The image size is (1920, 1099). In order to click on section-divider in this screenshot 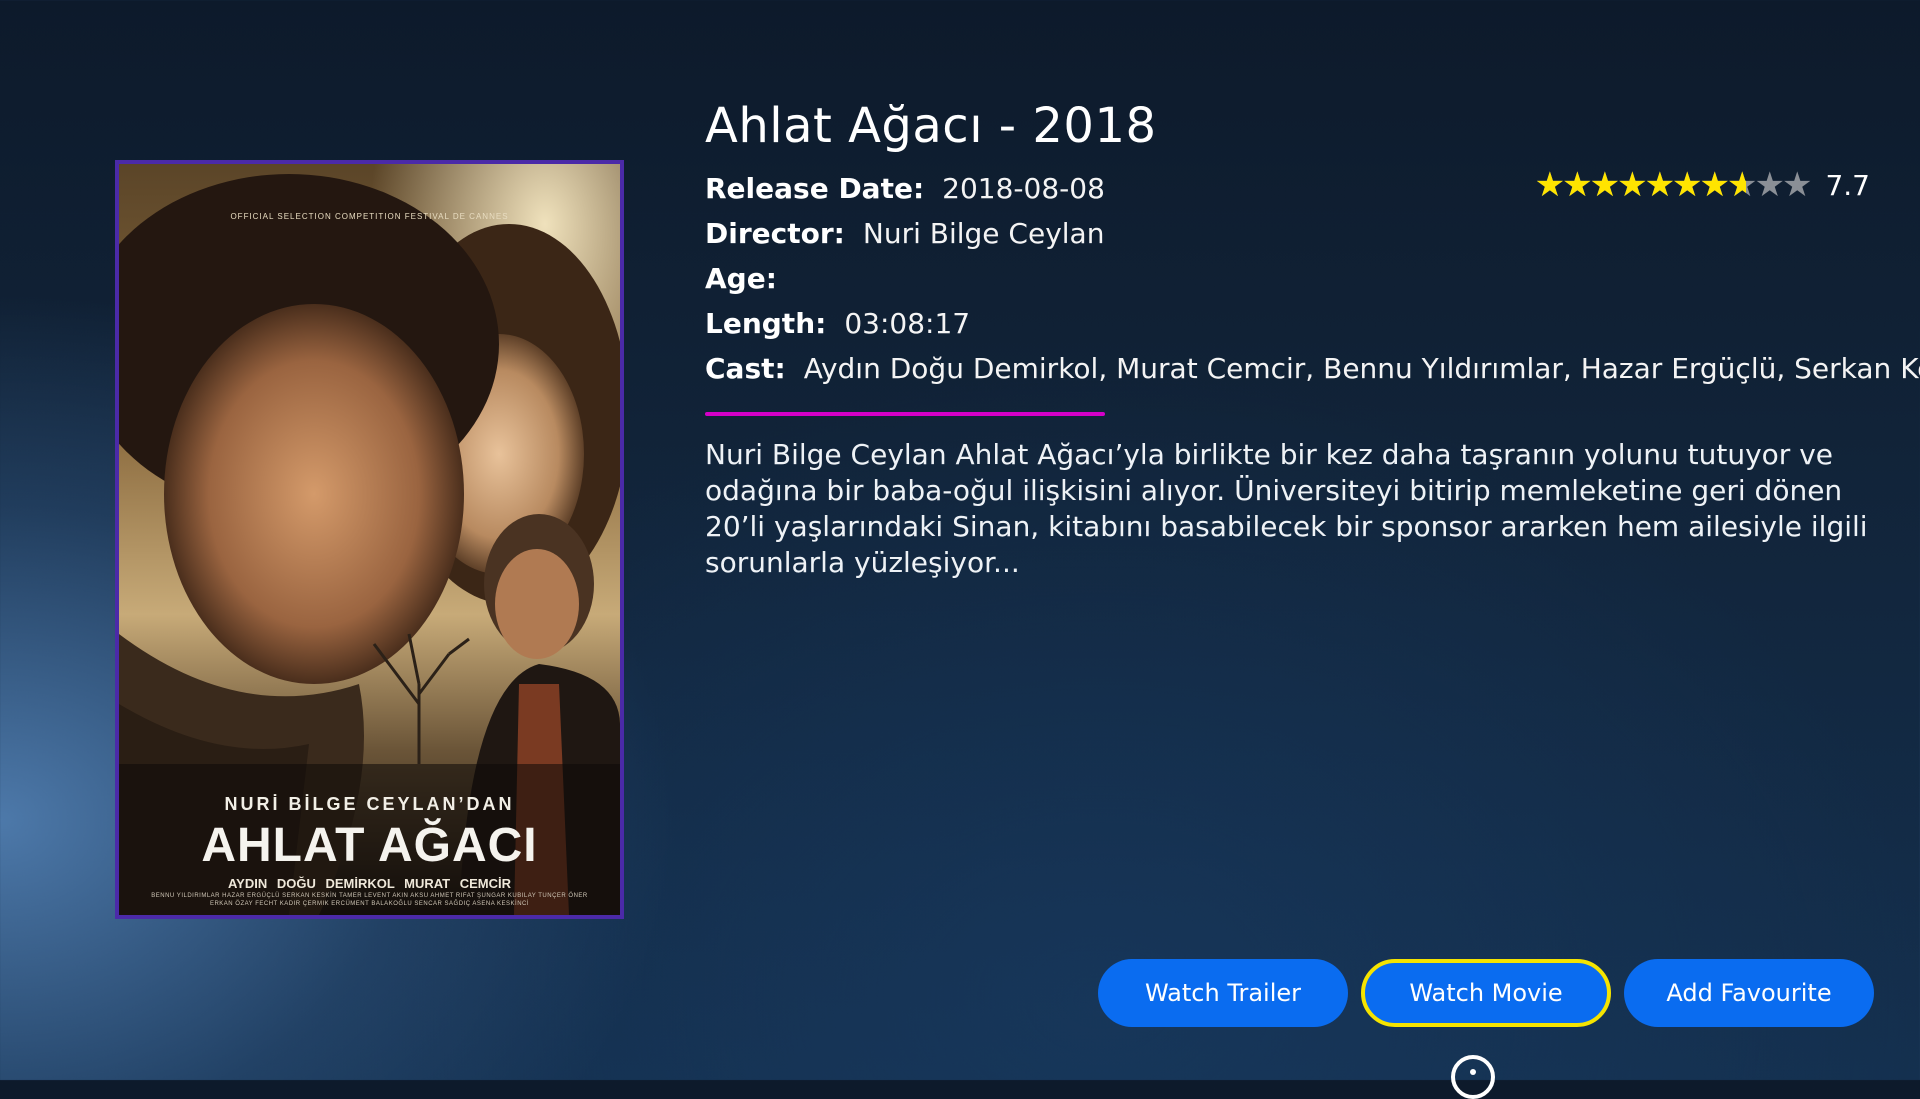, I will do `click(905, 414)`.